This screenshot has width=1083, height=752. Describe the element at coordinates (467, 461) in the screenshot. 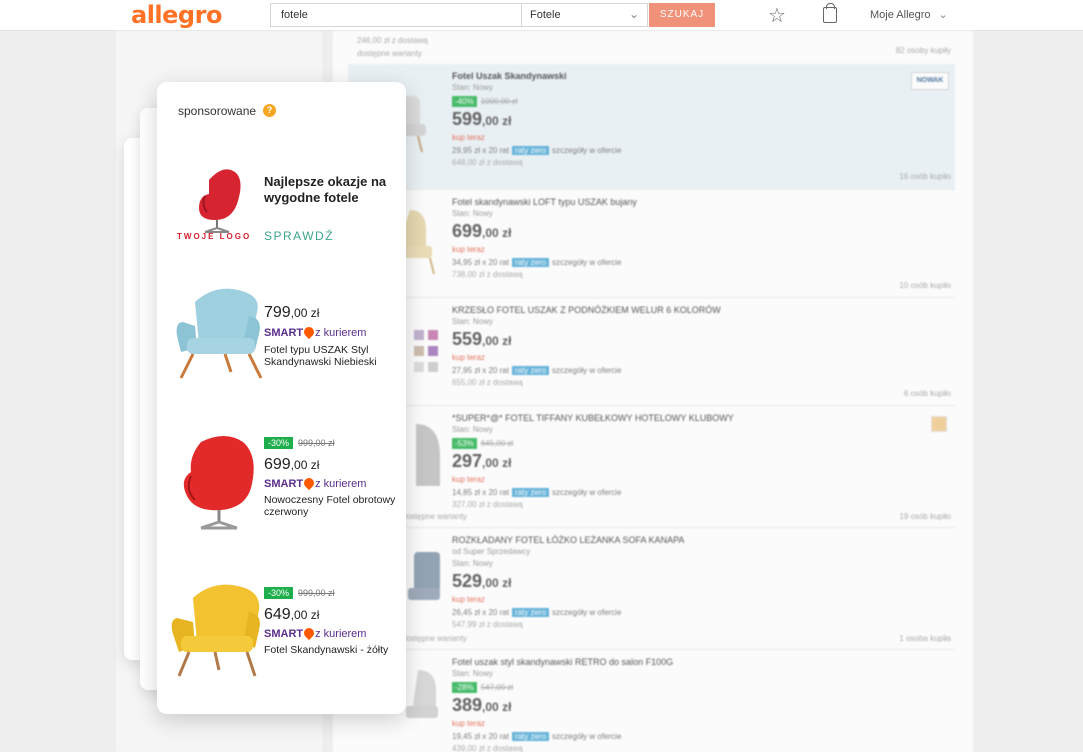

I see `price-main: 297` at that location.